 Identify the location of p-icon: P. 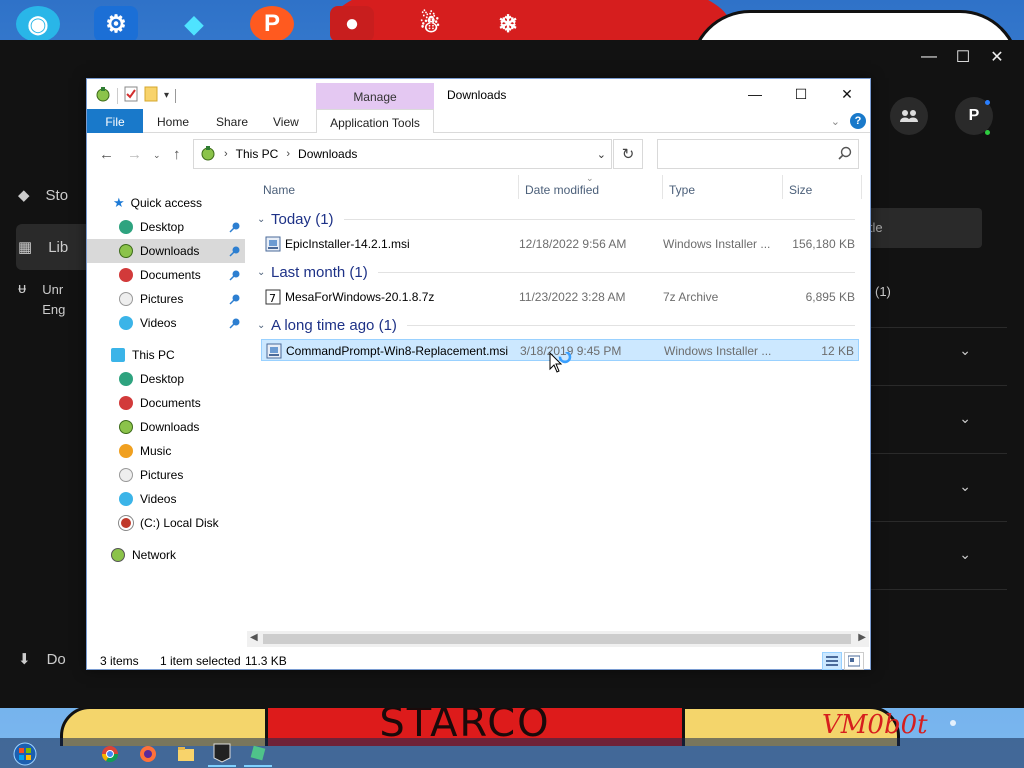
(272, 24).